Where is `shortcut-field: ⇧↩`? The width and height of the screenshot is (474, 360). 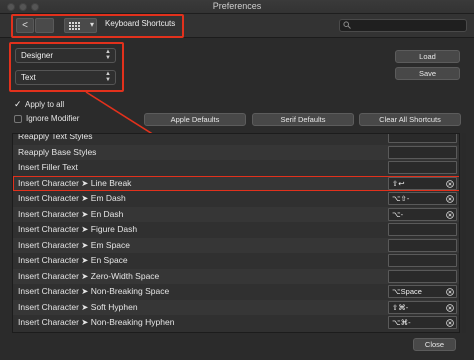
shortcut-field: ⇧↩ is located at coordinates (422, 183).